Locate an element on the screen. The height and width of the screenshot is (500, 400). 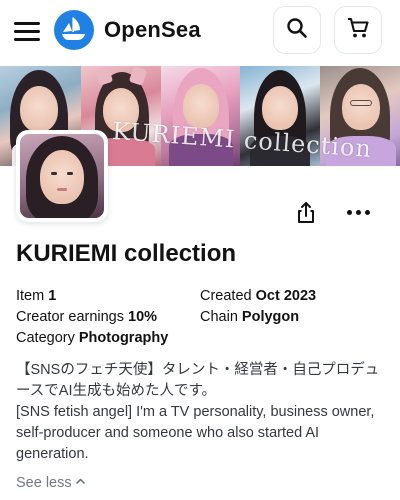
more-options-button is located at coordinates (359, 212).